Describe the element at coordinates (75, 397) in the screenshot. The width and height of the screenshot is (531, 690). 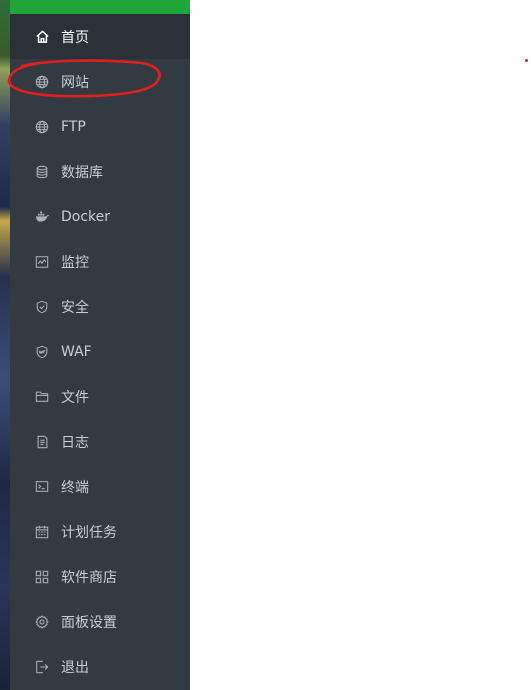
I see `sidebar-item-label: 文件` at that location.